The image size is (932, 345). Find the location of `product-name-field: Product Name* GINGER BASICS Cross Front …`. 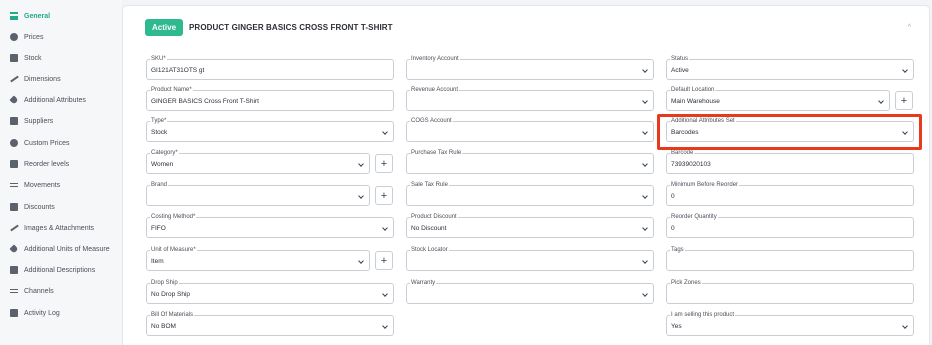

product-name-field: Product Name* GINGER BASICS Cross Front … is located at coordinates (270, 98).